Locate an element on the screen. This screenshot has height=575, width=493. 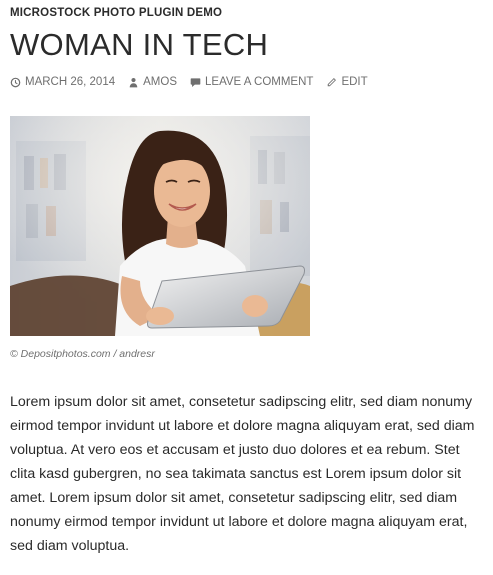
category-link: MICROSTOCK PHOTO PLUGIN DEMO is located at coordinates (116, 13).